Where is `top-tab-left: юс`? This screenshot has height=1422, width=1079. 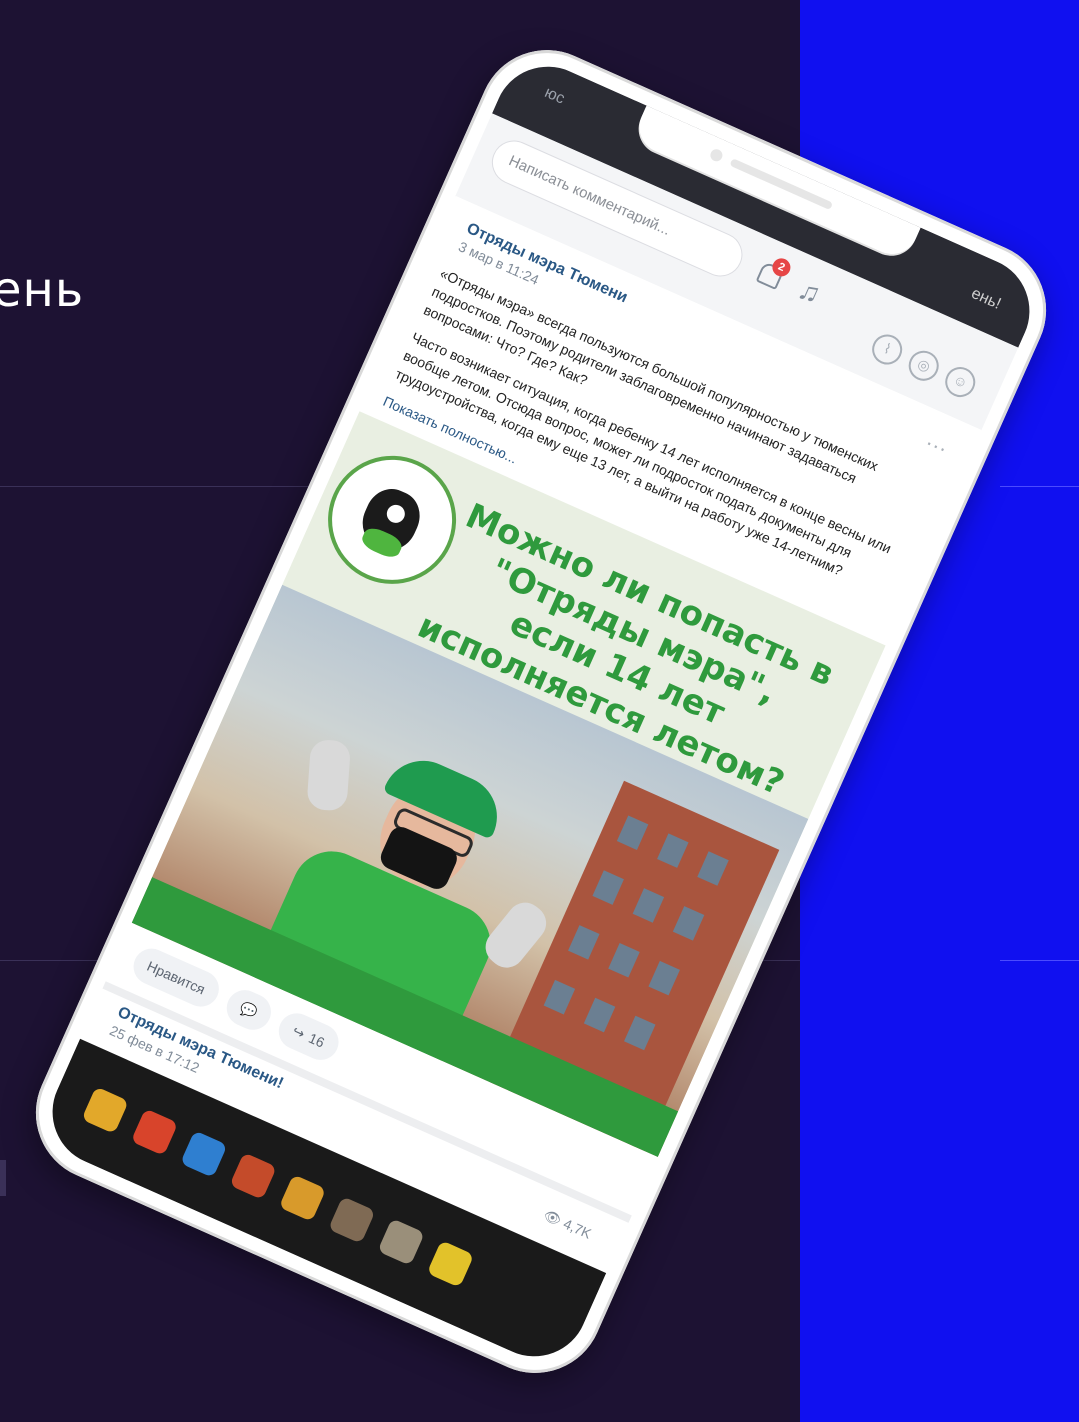 top-tab-left: юс is located at coordinates (554, 96).